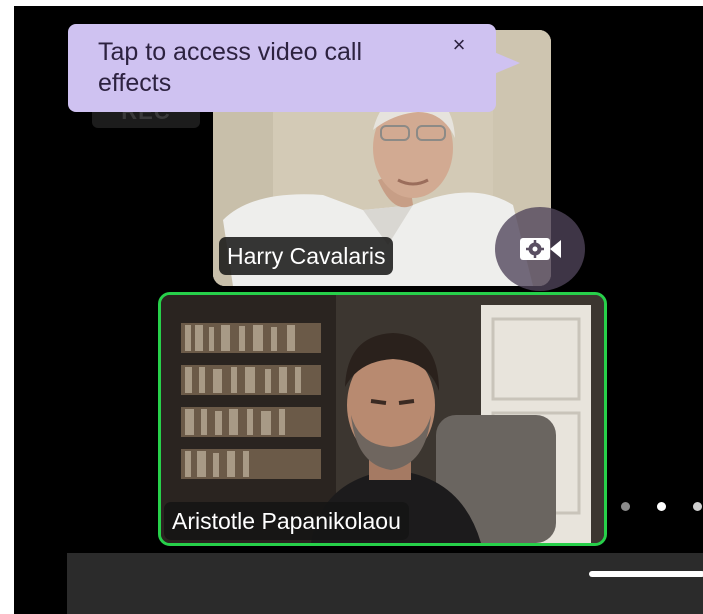 This screenshot has width=703, height=614. I want to click on effects-tooltip: Tap to access video call effects ×, so click(282, 68).